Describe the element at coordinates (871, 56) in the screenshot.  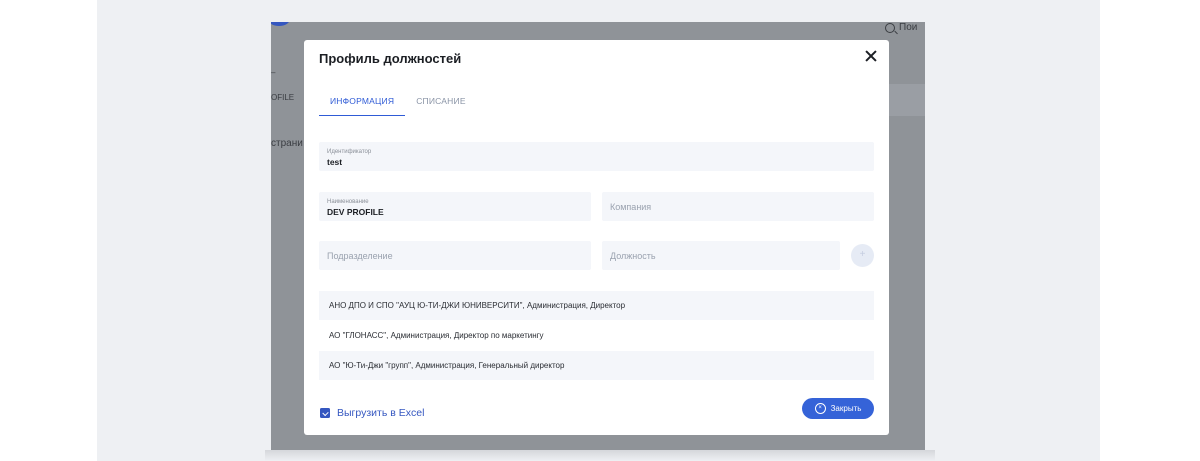
I see `close-icon` at that location.